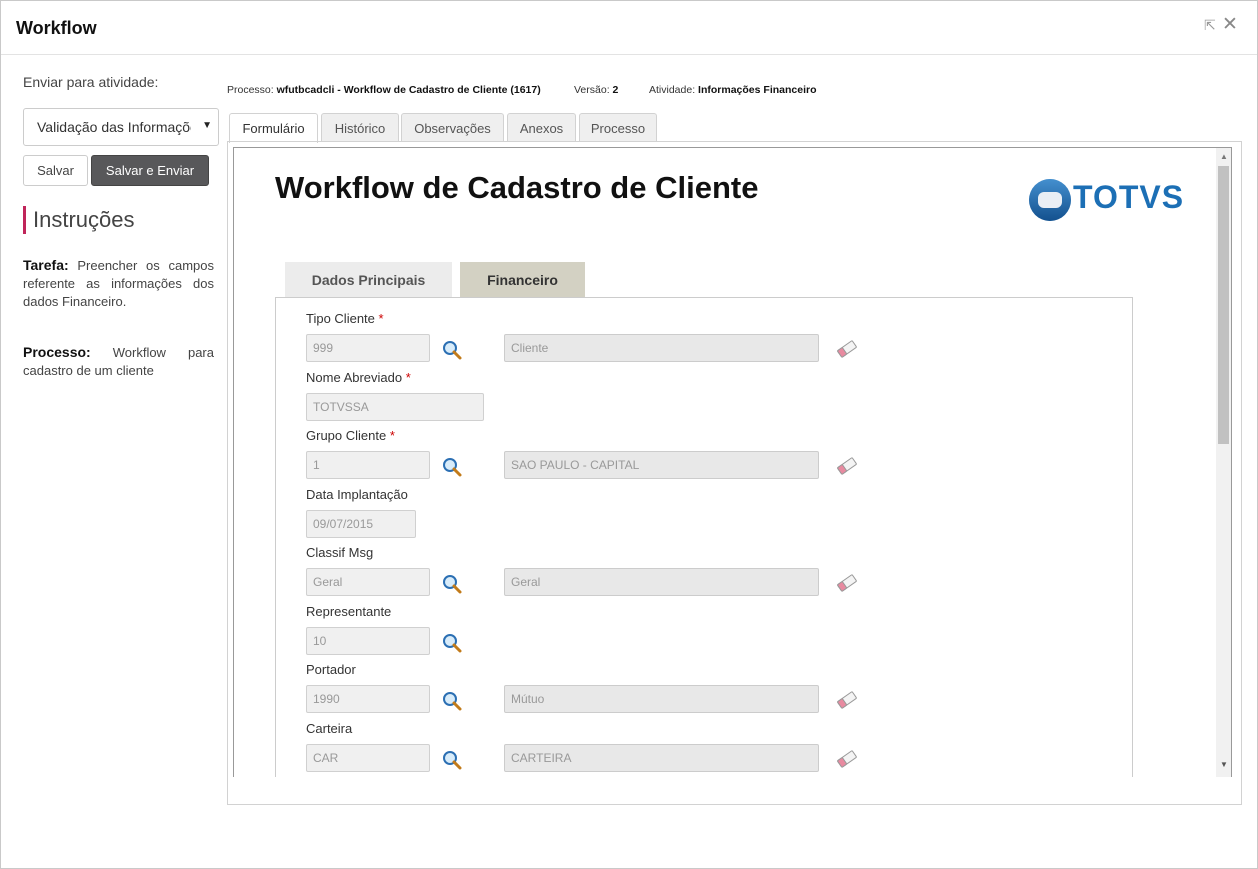  What do you see at coordinates (672, 90) in the screenshot?
I see `activity-info-label: Atividade:` at bounding box center [672, 90].